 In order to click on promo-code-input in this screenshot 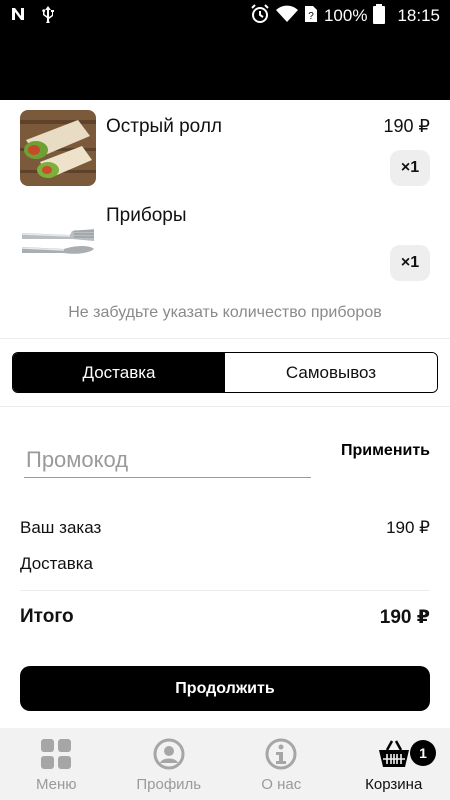, I will do `click(167, 460)`.